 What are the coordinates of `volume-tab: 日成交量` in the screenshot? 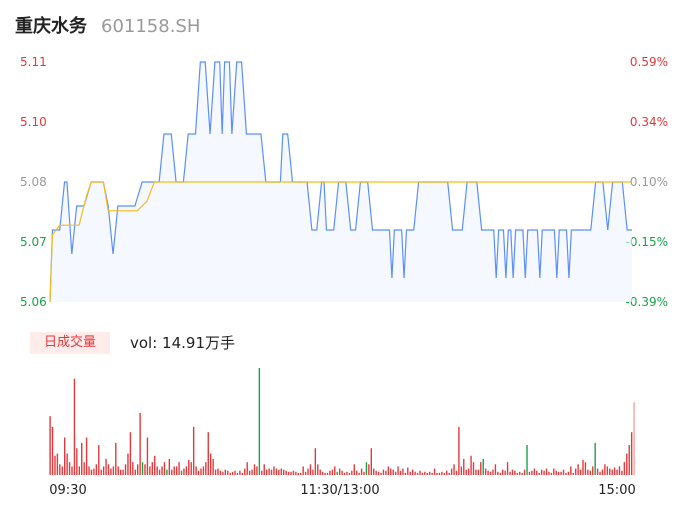 It's located at (70, 343).